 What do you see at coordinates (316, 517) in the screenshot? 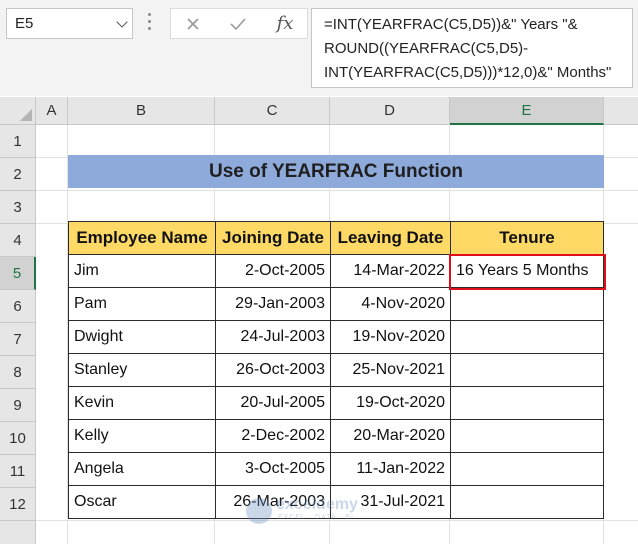
I see `watermark-tagline: EXCEL · DATA · BI` at bounding box center [316, 517].